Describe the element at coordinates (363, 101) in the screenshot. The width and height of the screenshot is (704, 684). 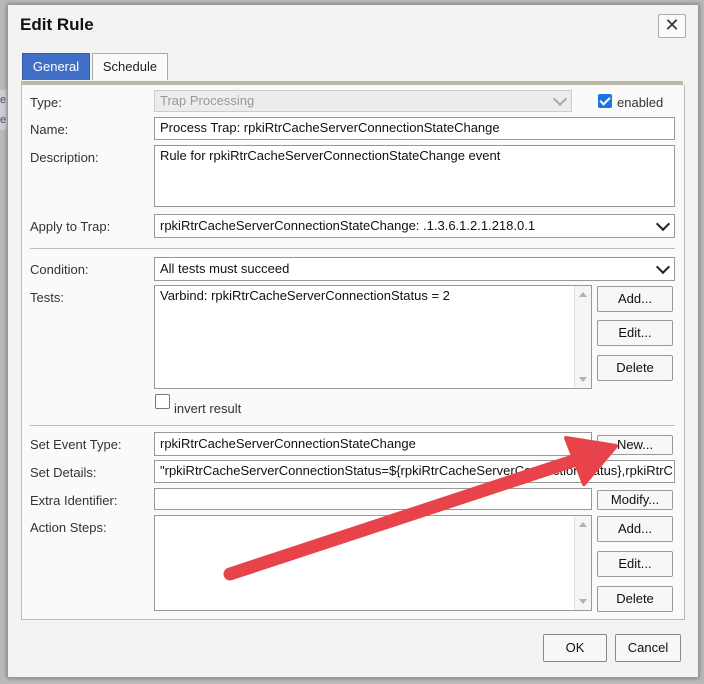
I see `type-select: Trap Processing` at that location.